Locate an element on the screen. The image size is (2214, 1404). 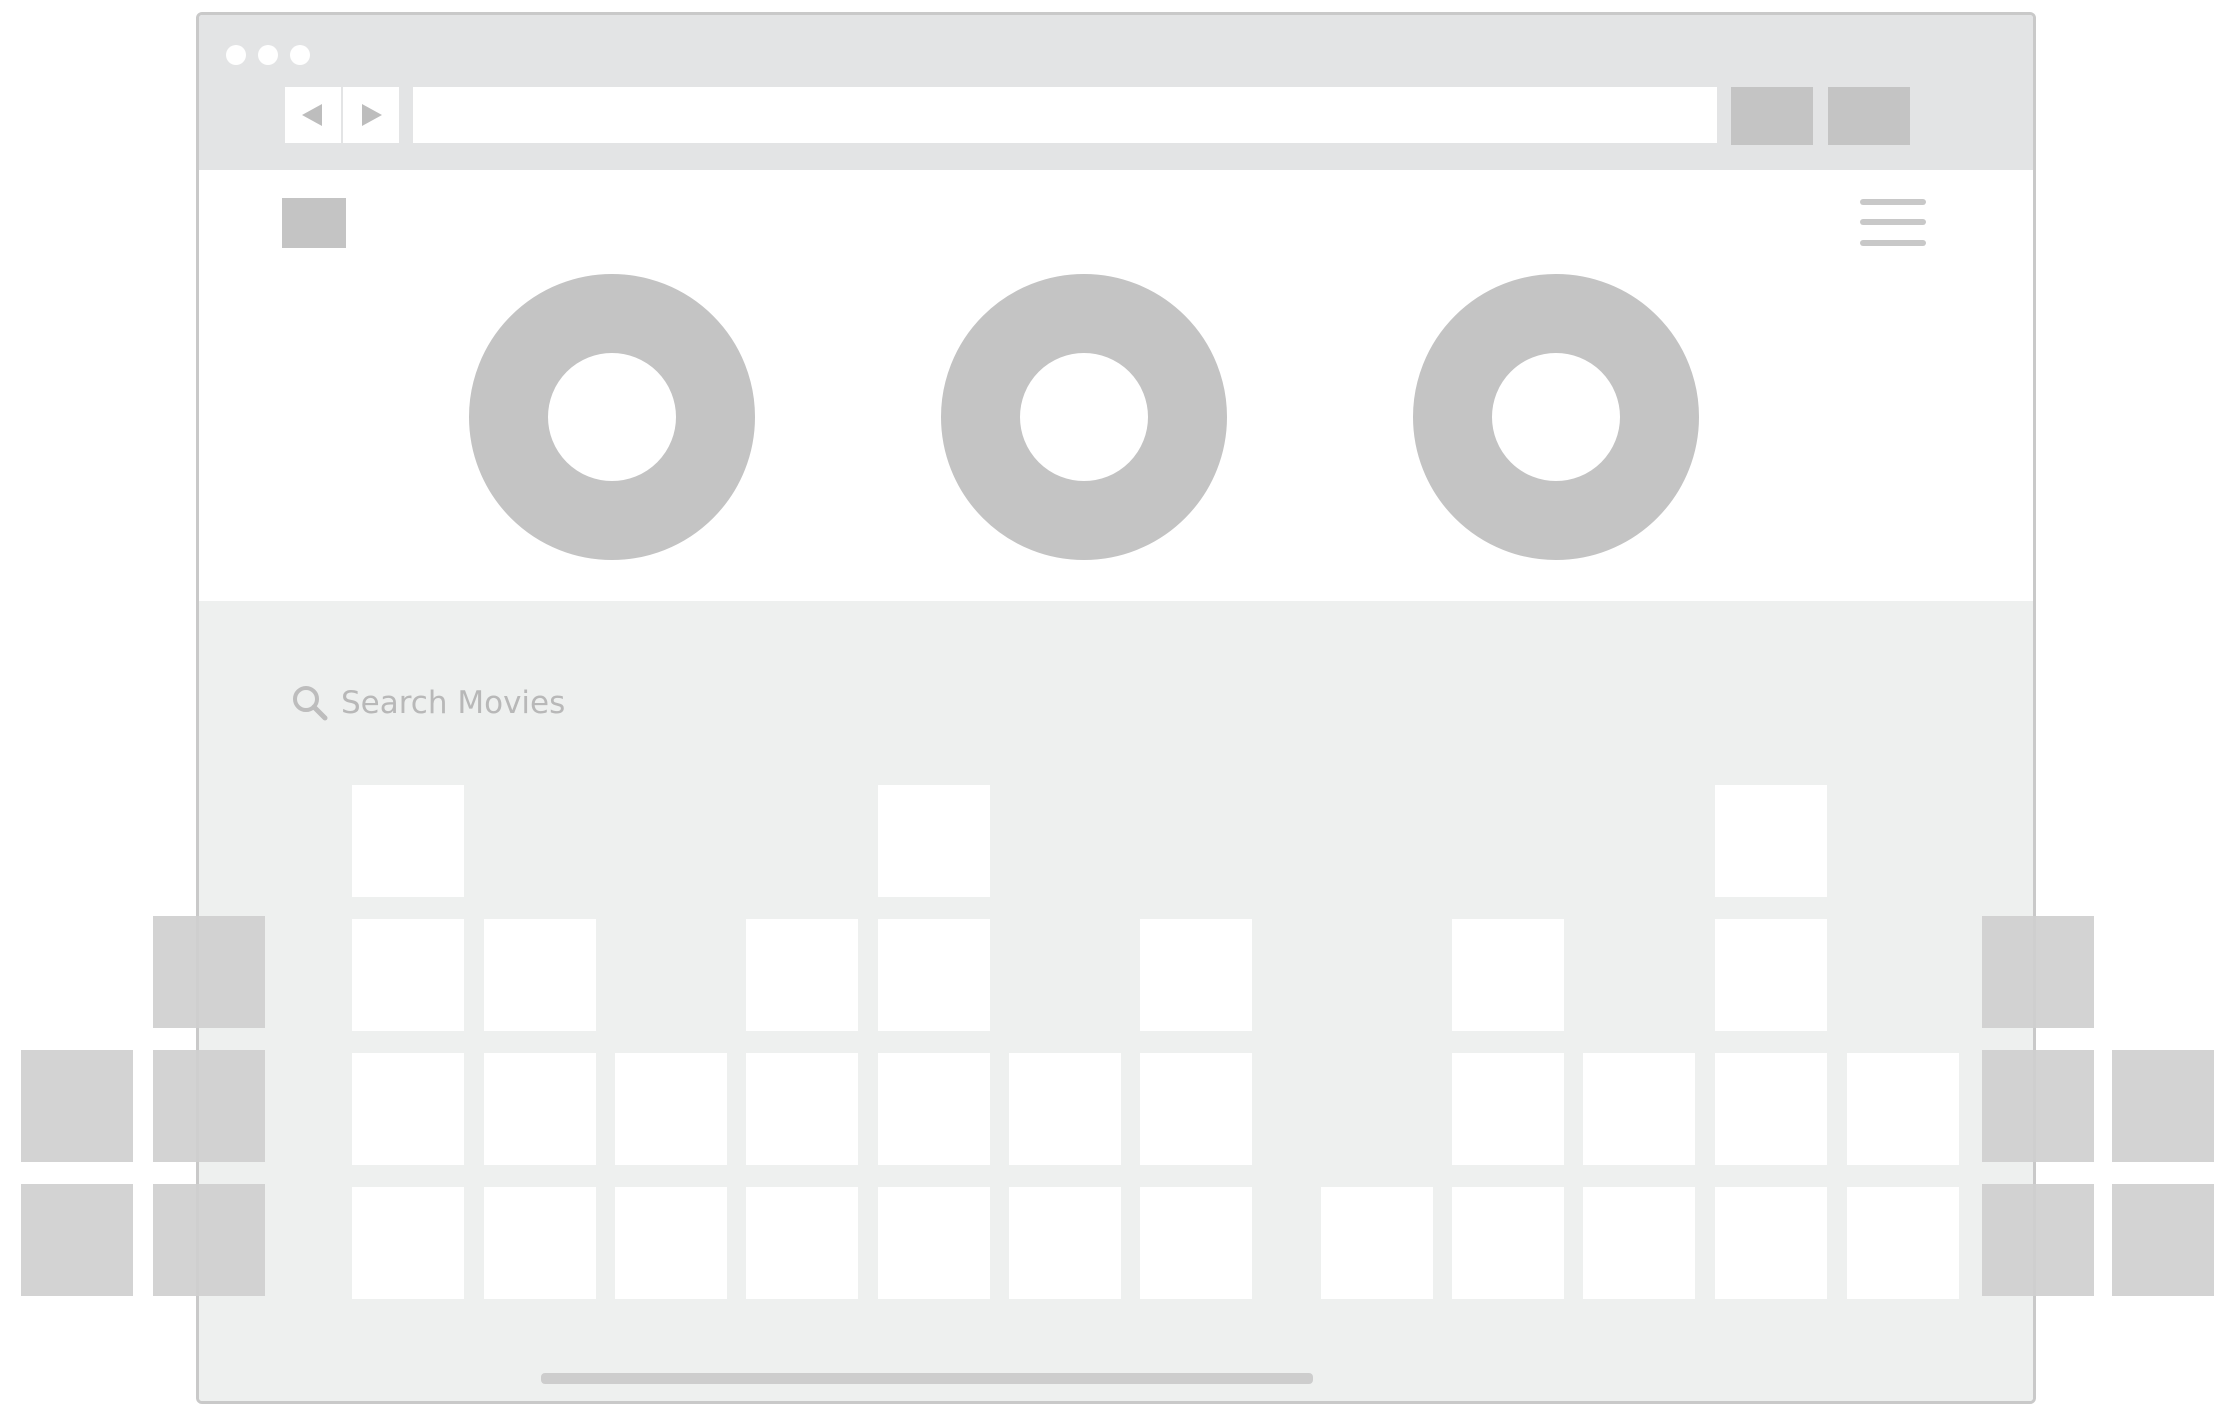
back-button is located at coordinates (313, 115).